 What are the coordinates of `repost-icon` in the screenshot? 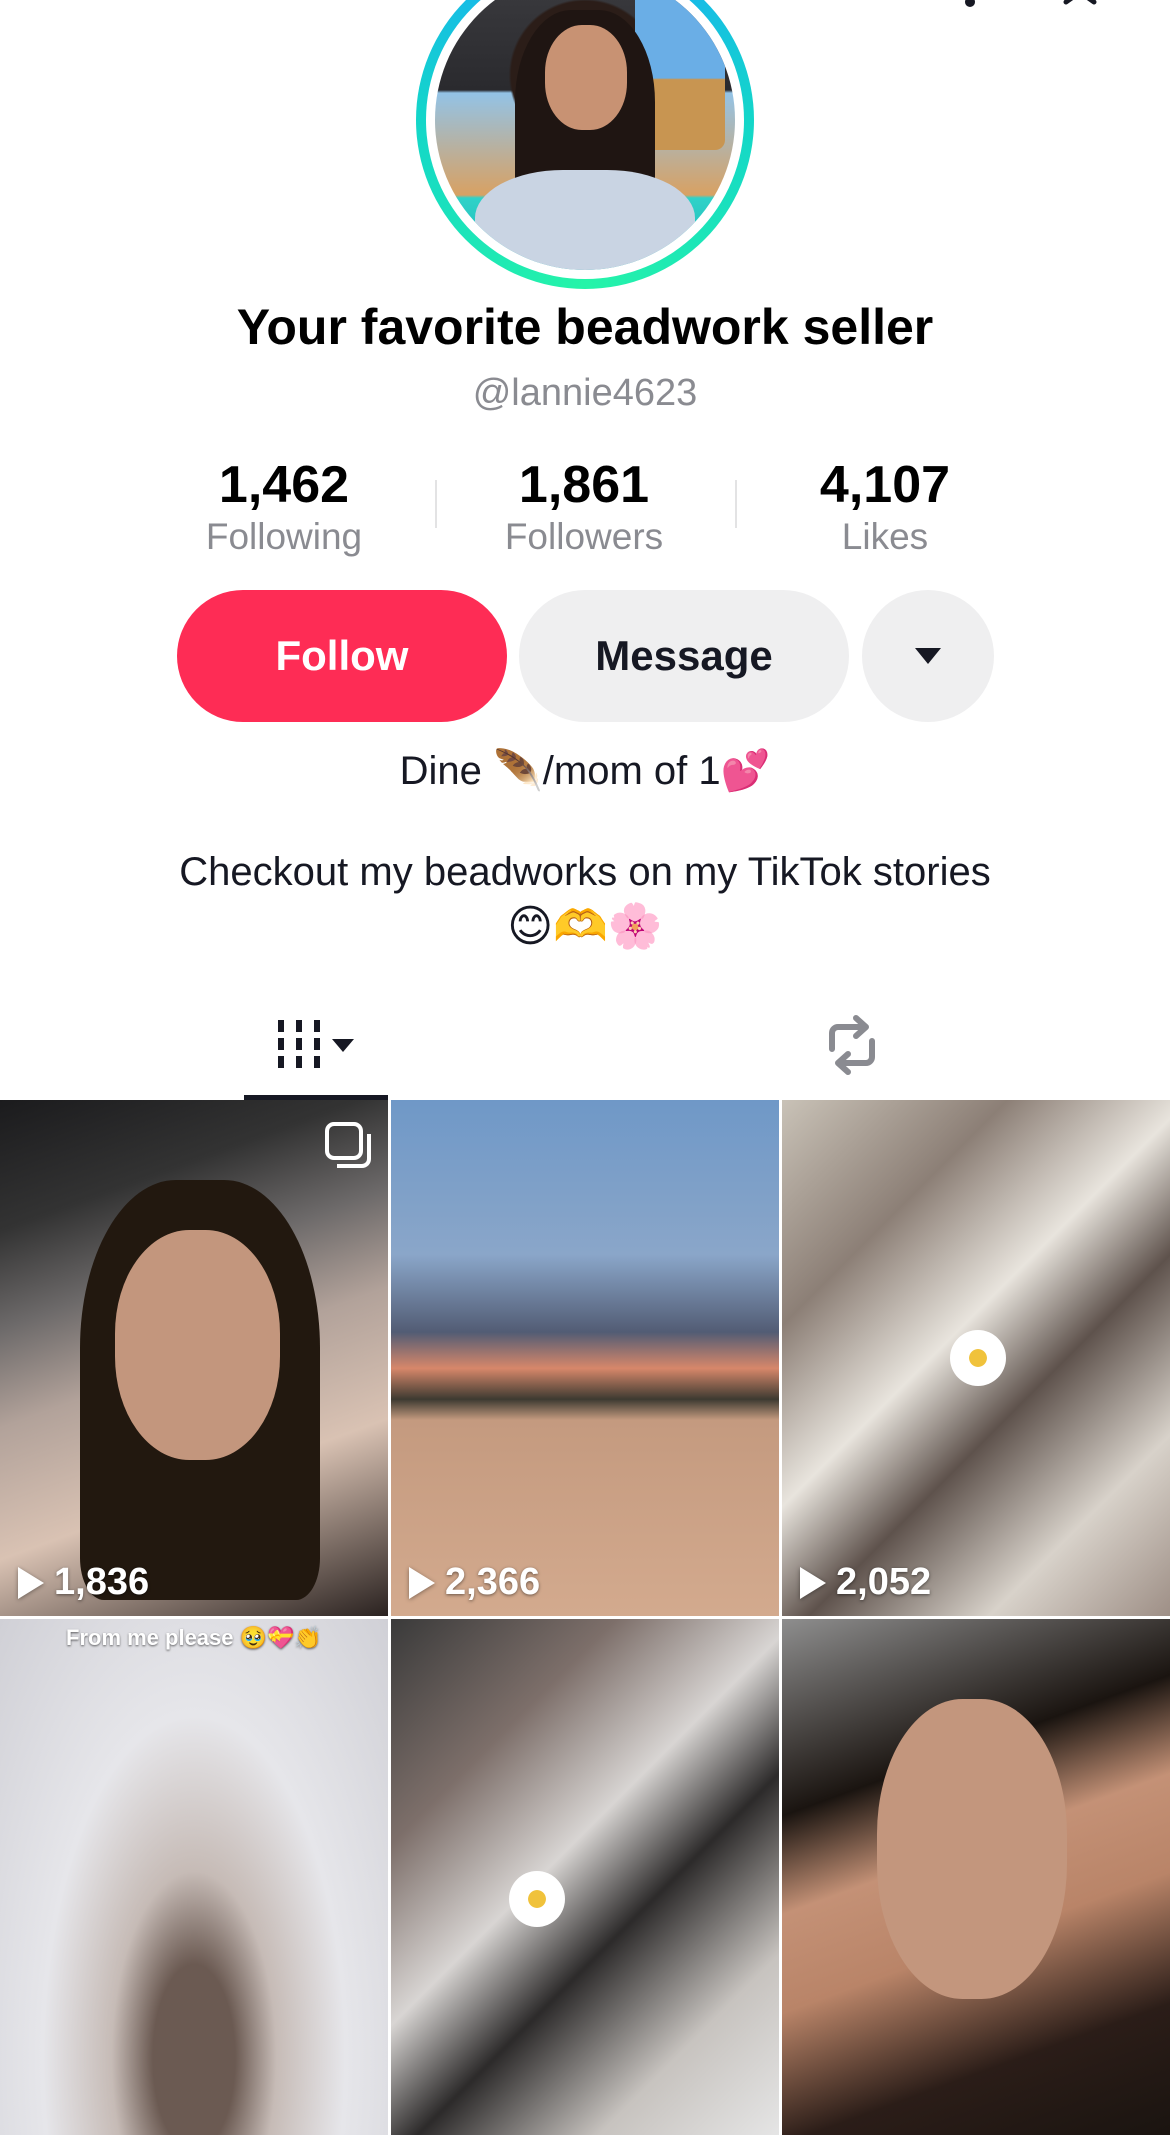 It's located at (852, 1045).